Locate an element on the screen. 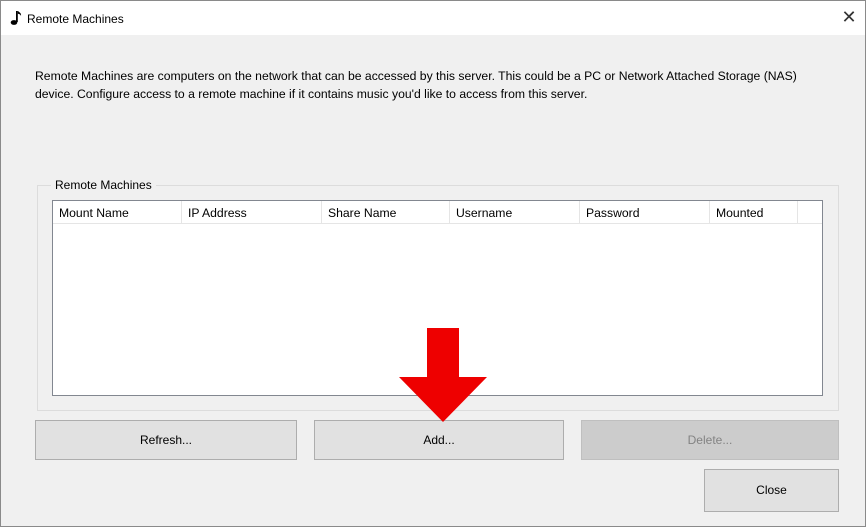 This screenshot has height=527, width=866. column-header-share-name: Share Name is located at coordinates (386, 212).